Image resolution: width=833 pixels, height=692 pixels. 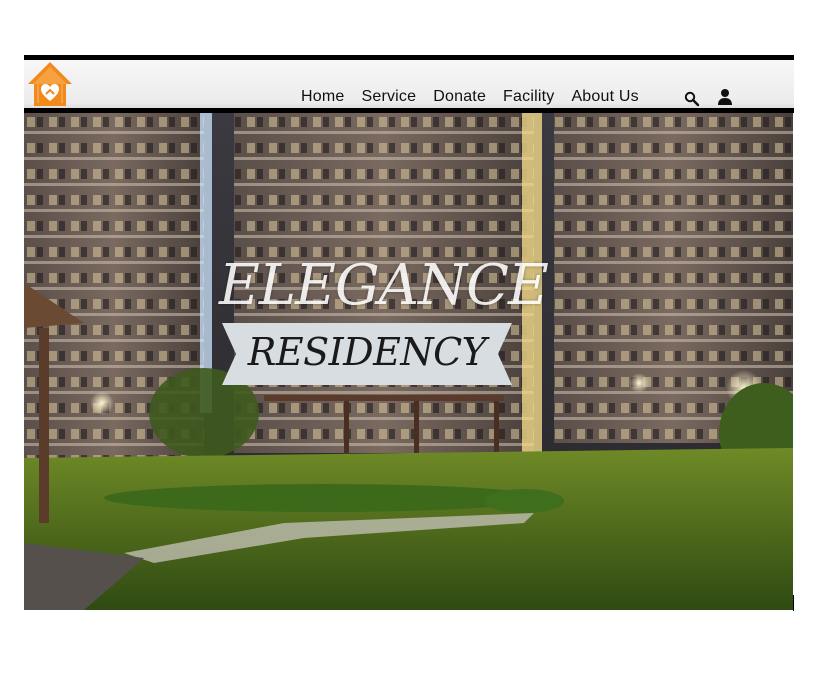 What do you see at coordinates (604, 97) in the screenshot?
I see `nav-about-us-link: About Us` at bounding box center [604, 97].